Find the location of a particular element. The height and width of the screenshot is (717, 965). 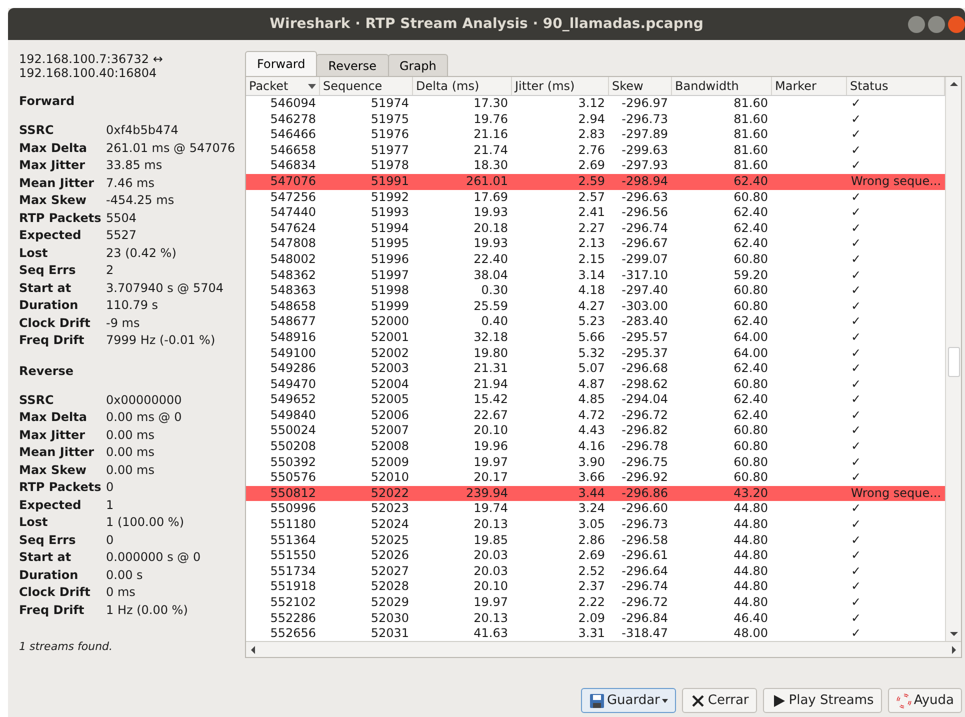

maximize-button is located at coordinates (936, 24).